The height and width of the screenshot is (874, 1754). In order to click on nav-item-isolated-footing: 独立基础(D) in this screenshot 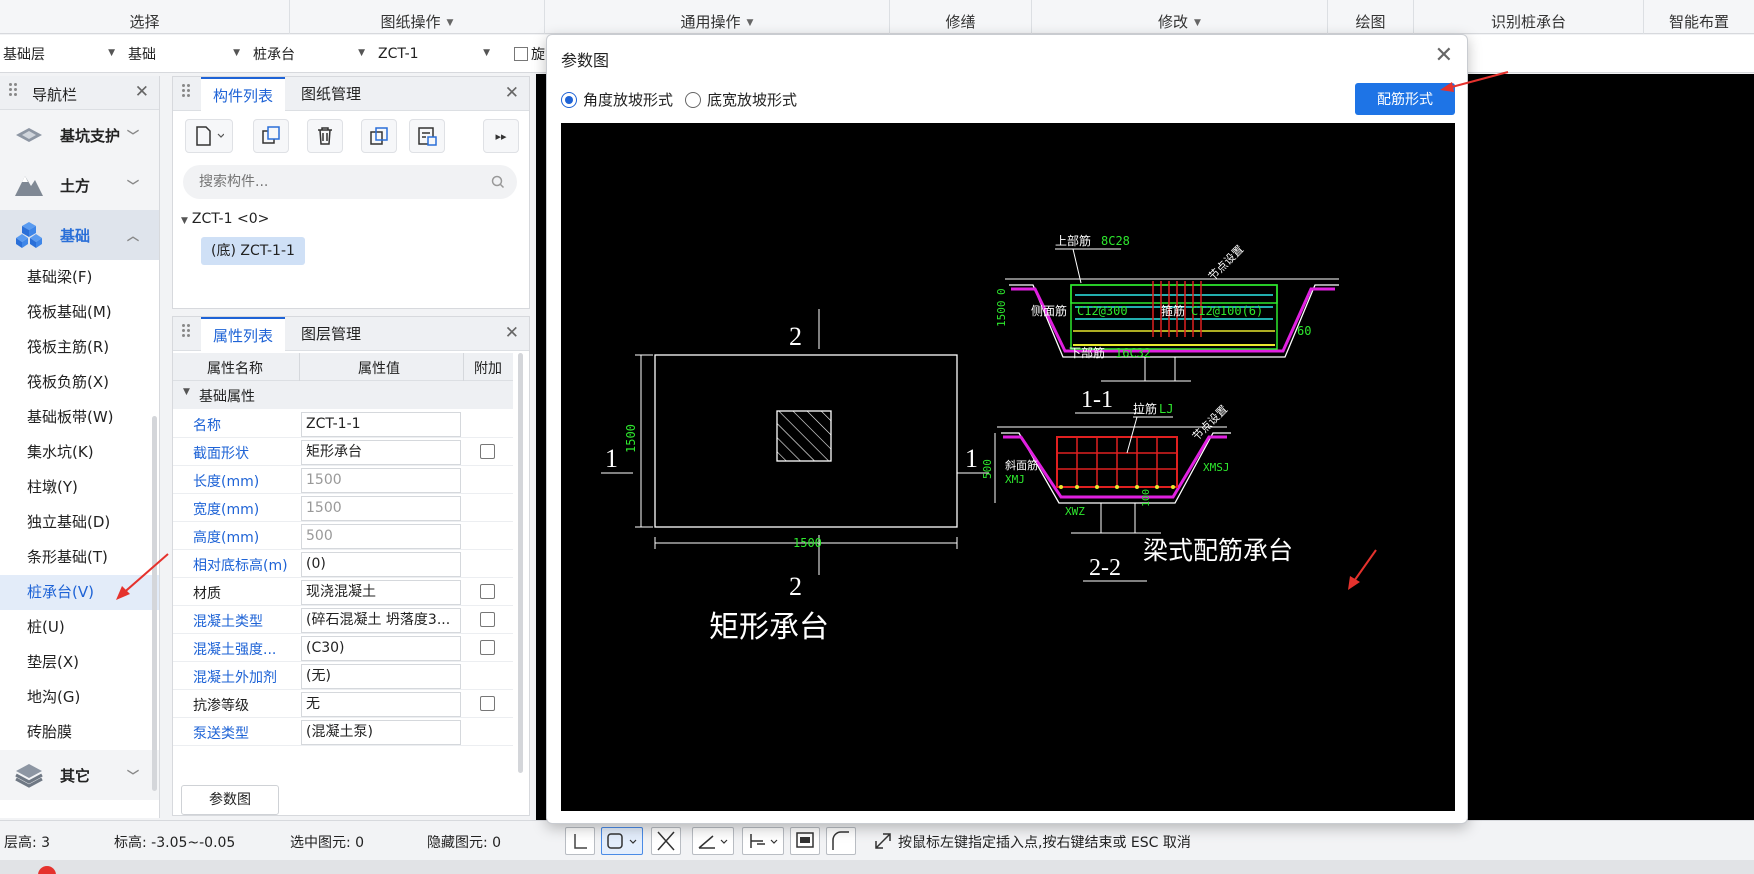, I will do `click(79, 522)`.